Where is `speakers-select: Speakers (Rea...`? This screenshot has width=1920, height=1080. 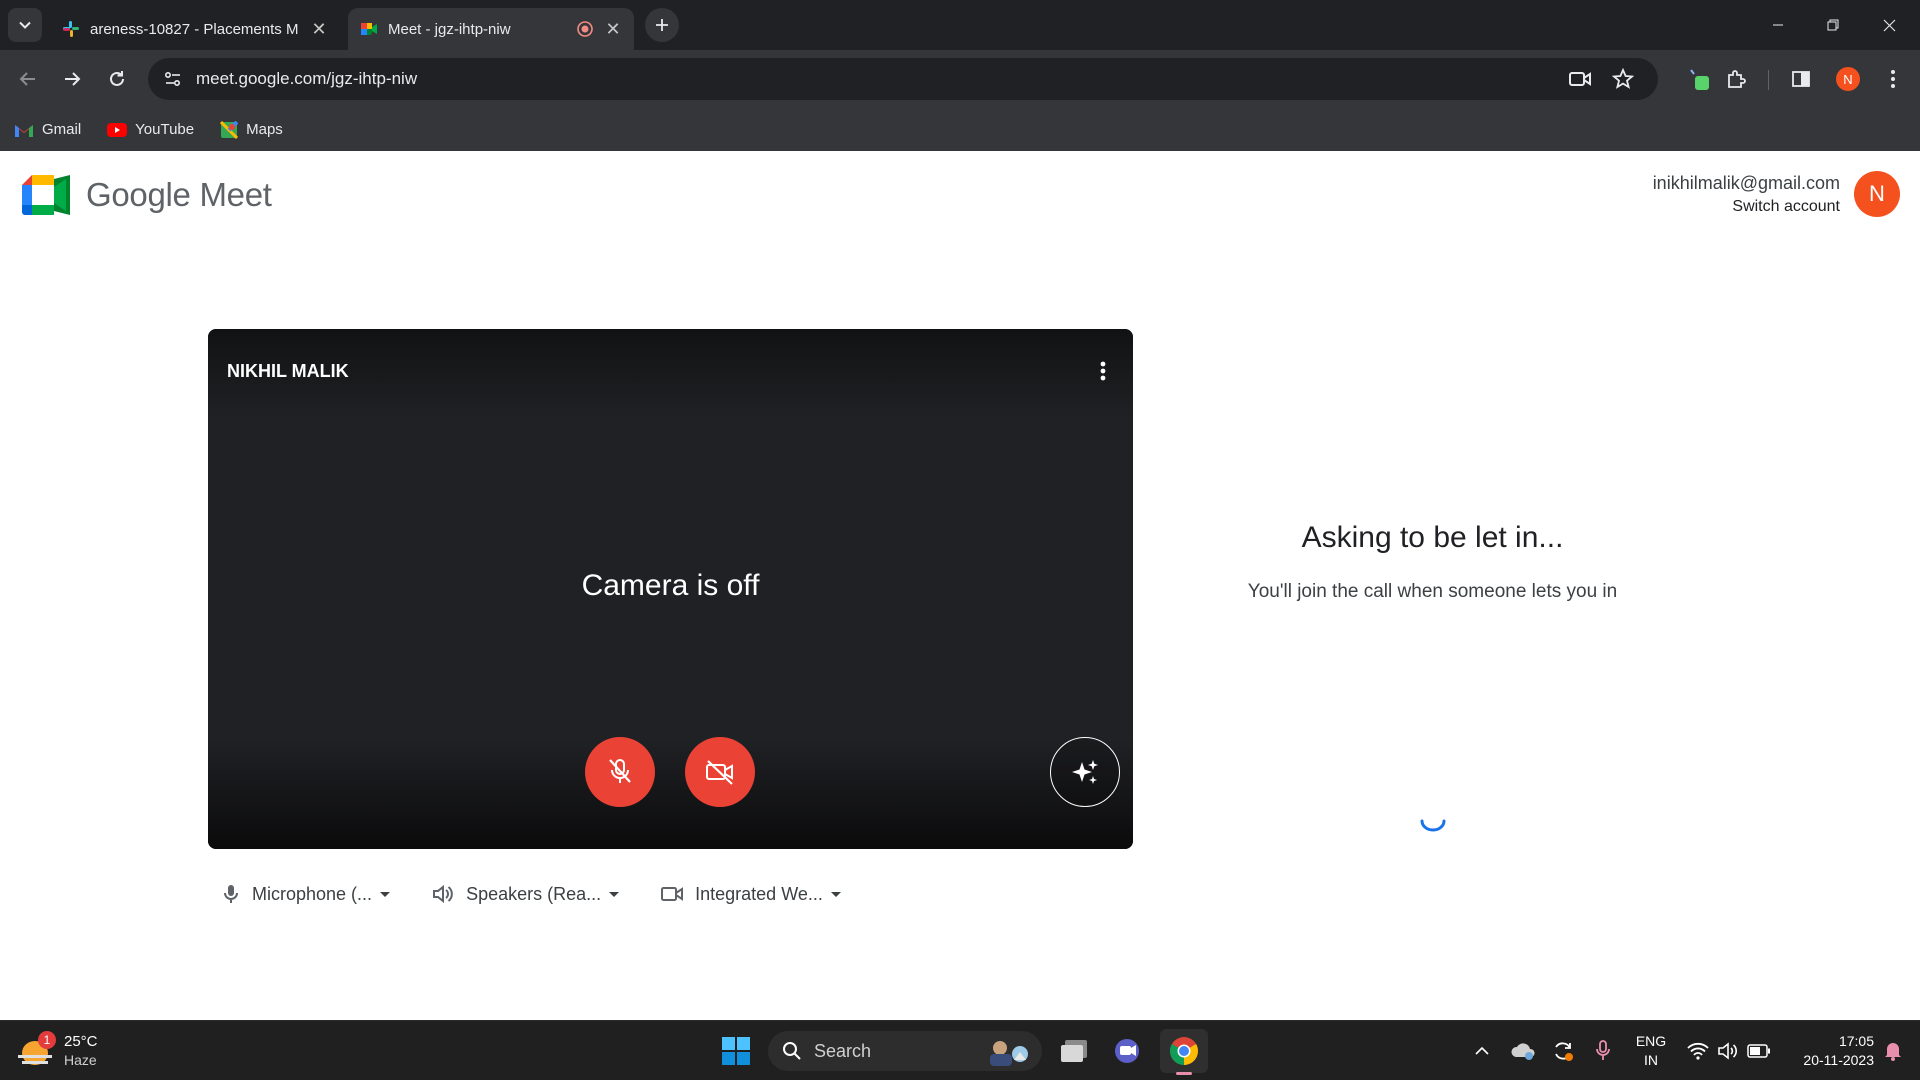 speakers-select: Speakers (Rea... is located at coordinates (526, 894).